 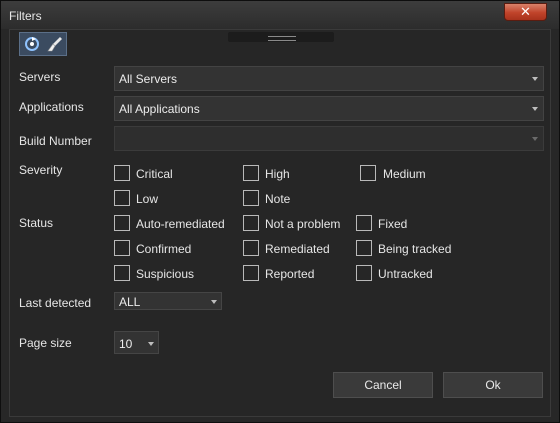 What do you see at coordinates (364, 273) in the screenshot?
I see `status-untracked-checkbox` at bounding box center [364, 273].